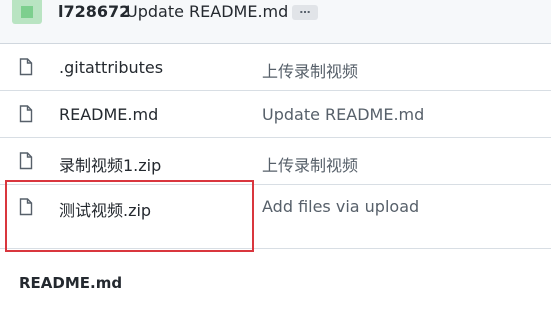 The height and width of the screenshot is (310, 551). What do you see at coordinates (105, 209) in the screenshot?
I see `file-name-link: 测试视频.zip` at bounding box center [105, 209].